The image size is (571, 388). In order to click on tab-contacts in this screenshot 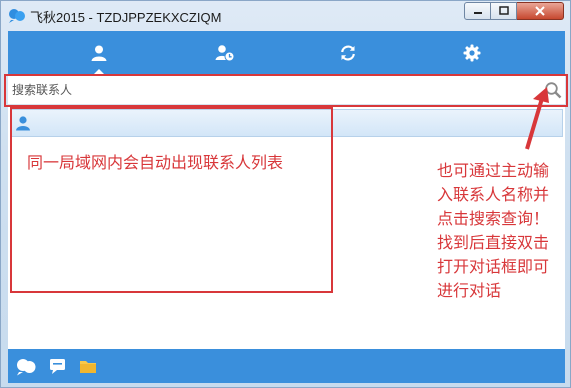, I will do `click(99, 53)`.